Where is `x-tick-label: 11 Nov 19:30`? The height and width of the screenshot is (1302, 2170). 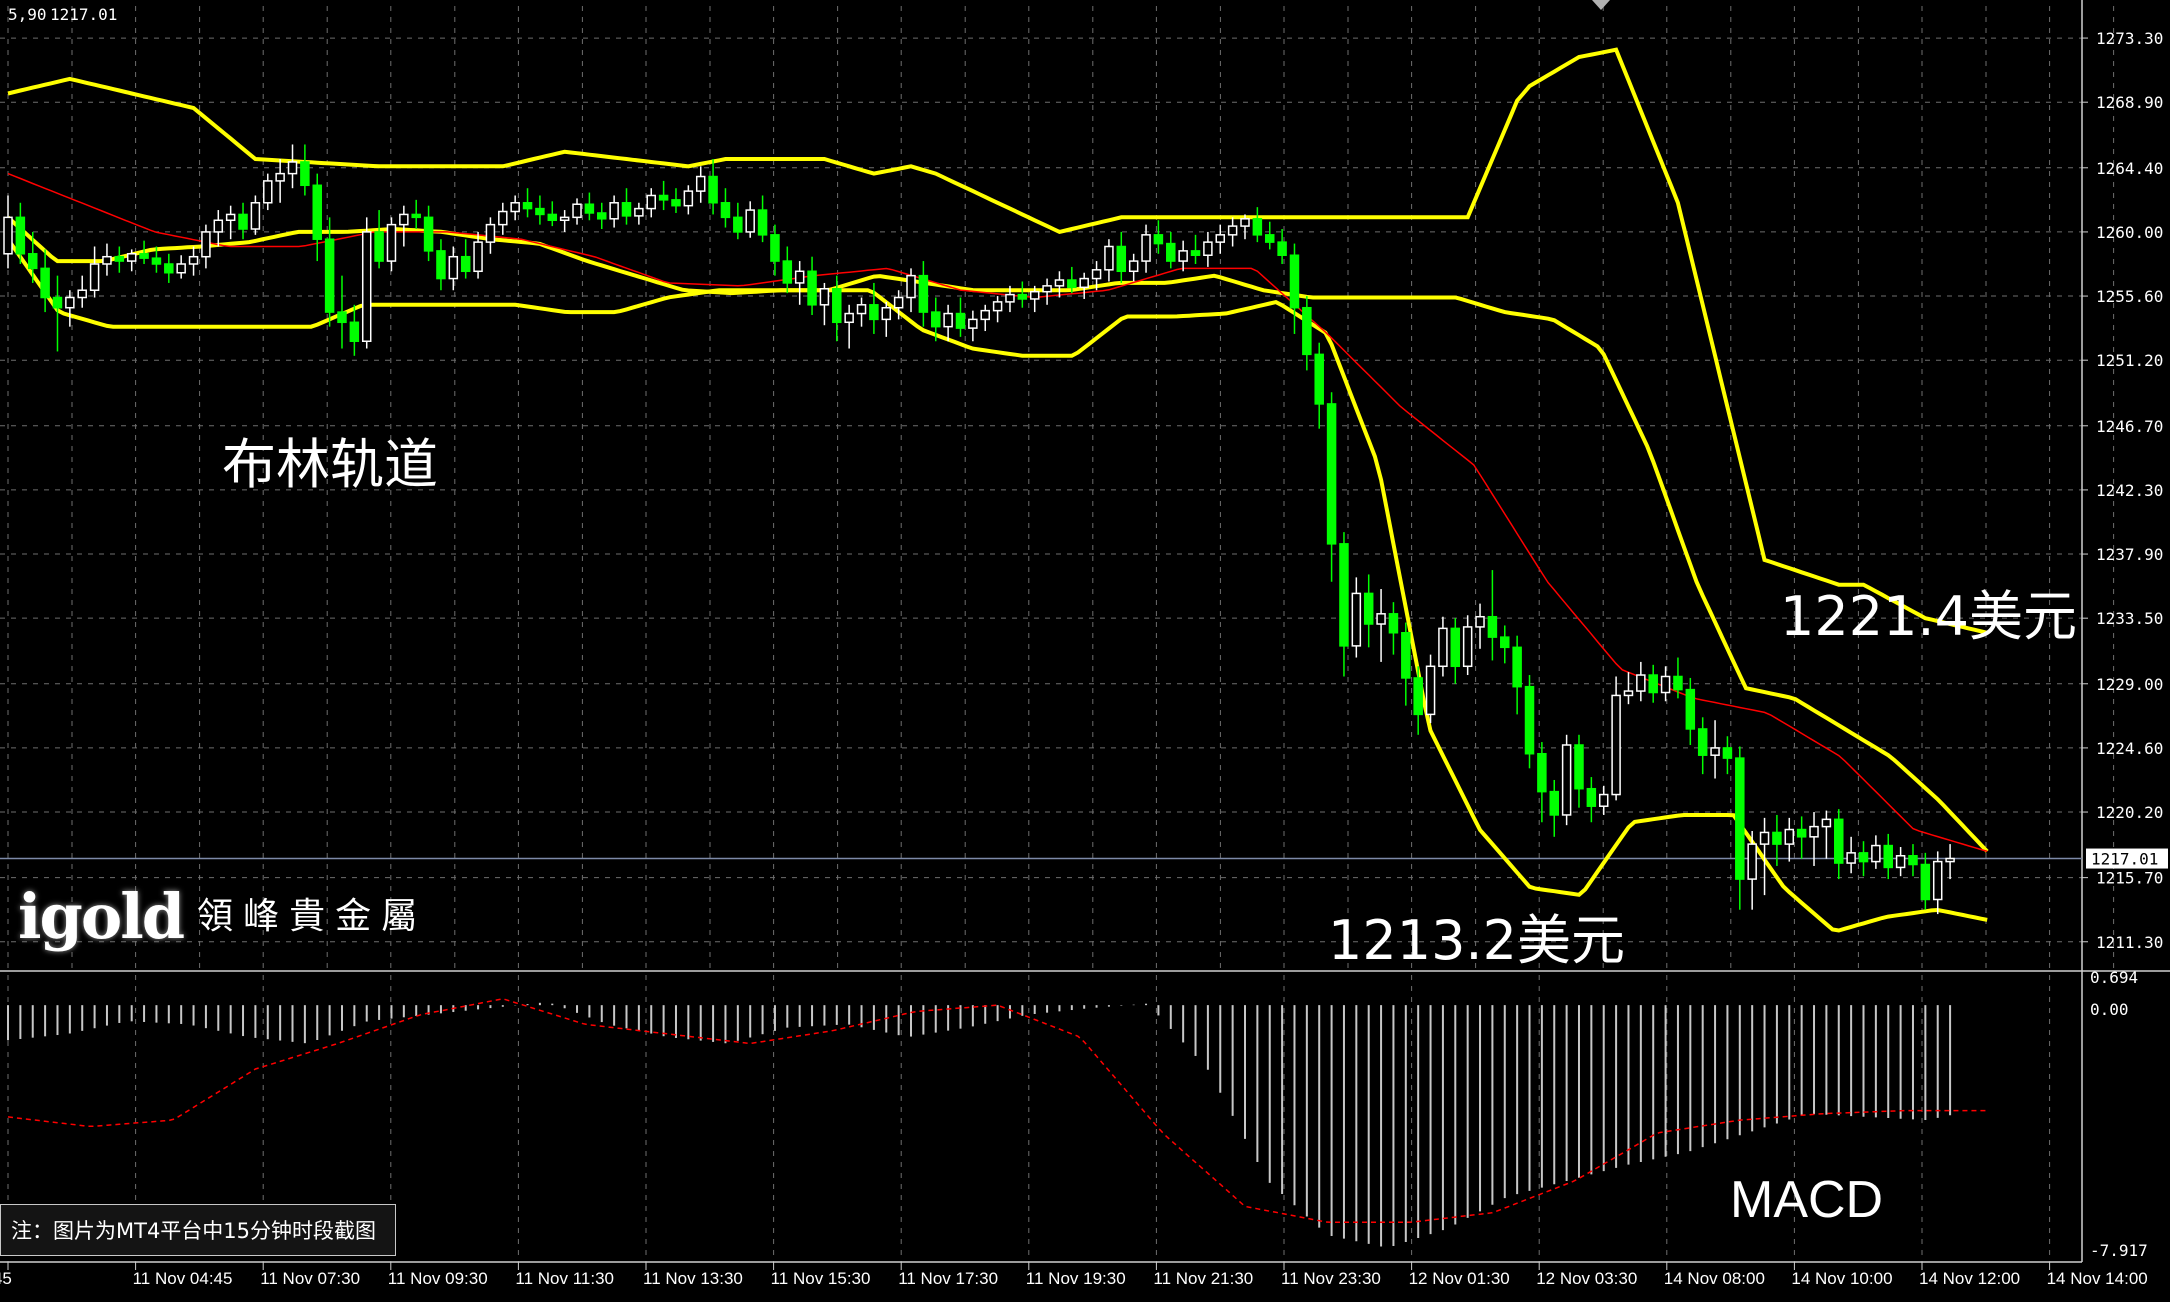 x-tick-label: 11 Nov 19:30 is located at coordinates (1076, 1278).